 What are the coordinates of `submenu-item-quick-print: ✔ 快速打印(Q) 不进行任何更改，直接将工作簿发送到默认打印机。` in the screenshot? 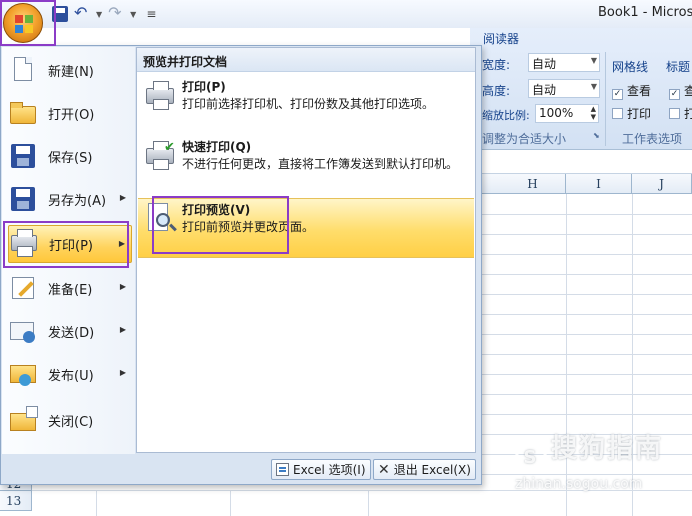 It's located at (306, 166).